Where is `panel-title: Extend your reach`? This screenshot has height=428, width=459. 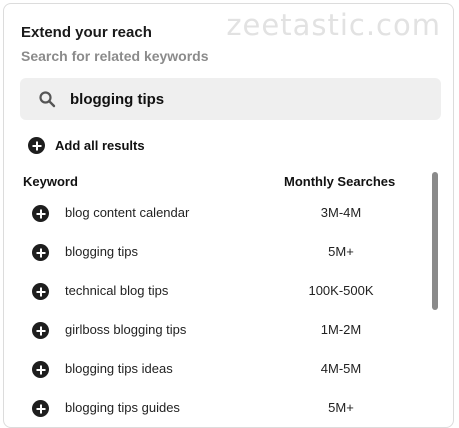
panel-title: Extend your reach is located at coordinates (86, 32).